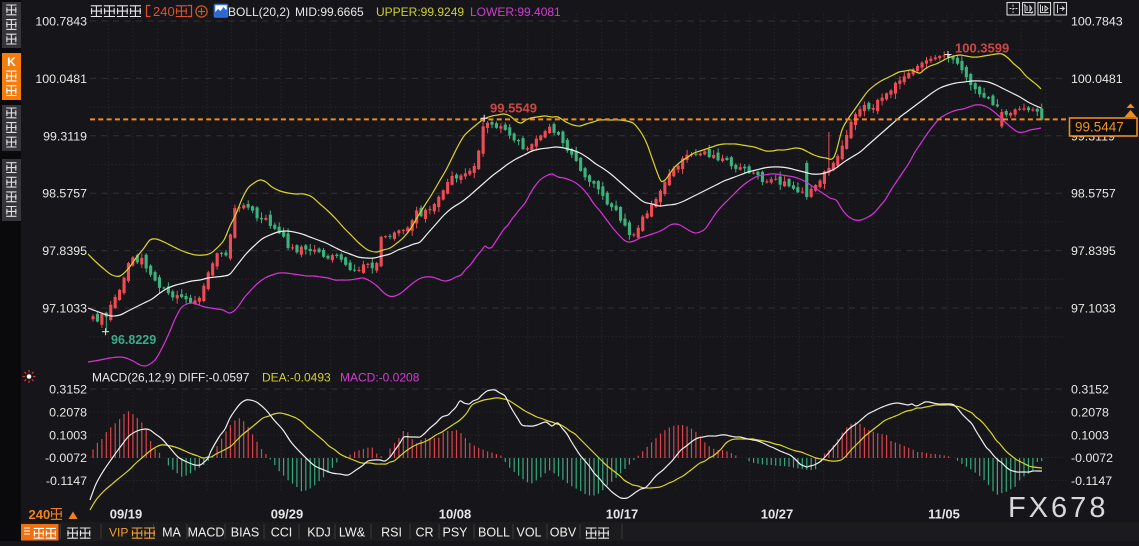 This screenshot has width=1139, height=546. What do you see at coordinates (118, 533) in the screenshot?
I see `svg-text: VIP` at bounding box center [118, 533].